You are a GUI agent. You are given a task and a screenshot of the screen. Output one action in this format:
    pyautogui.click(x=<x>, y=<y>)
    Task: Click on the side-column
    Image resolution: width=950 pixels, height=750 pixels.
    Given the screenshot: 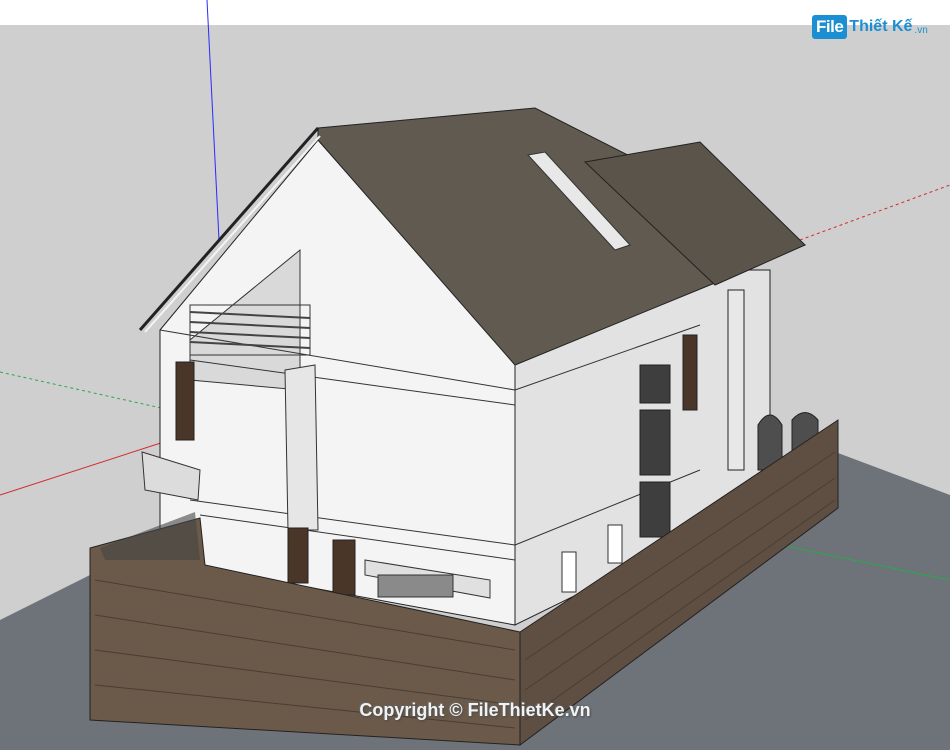 What is the action you would take?
    pyautogui.click(x=736, y=380)
    